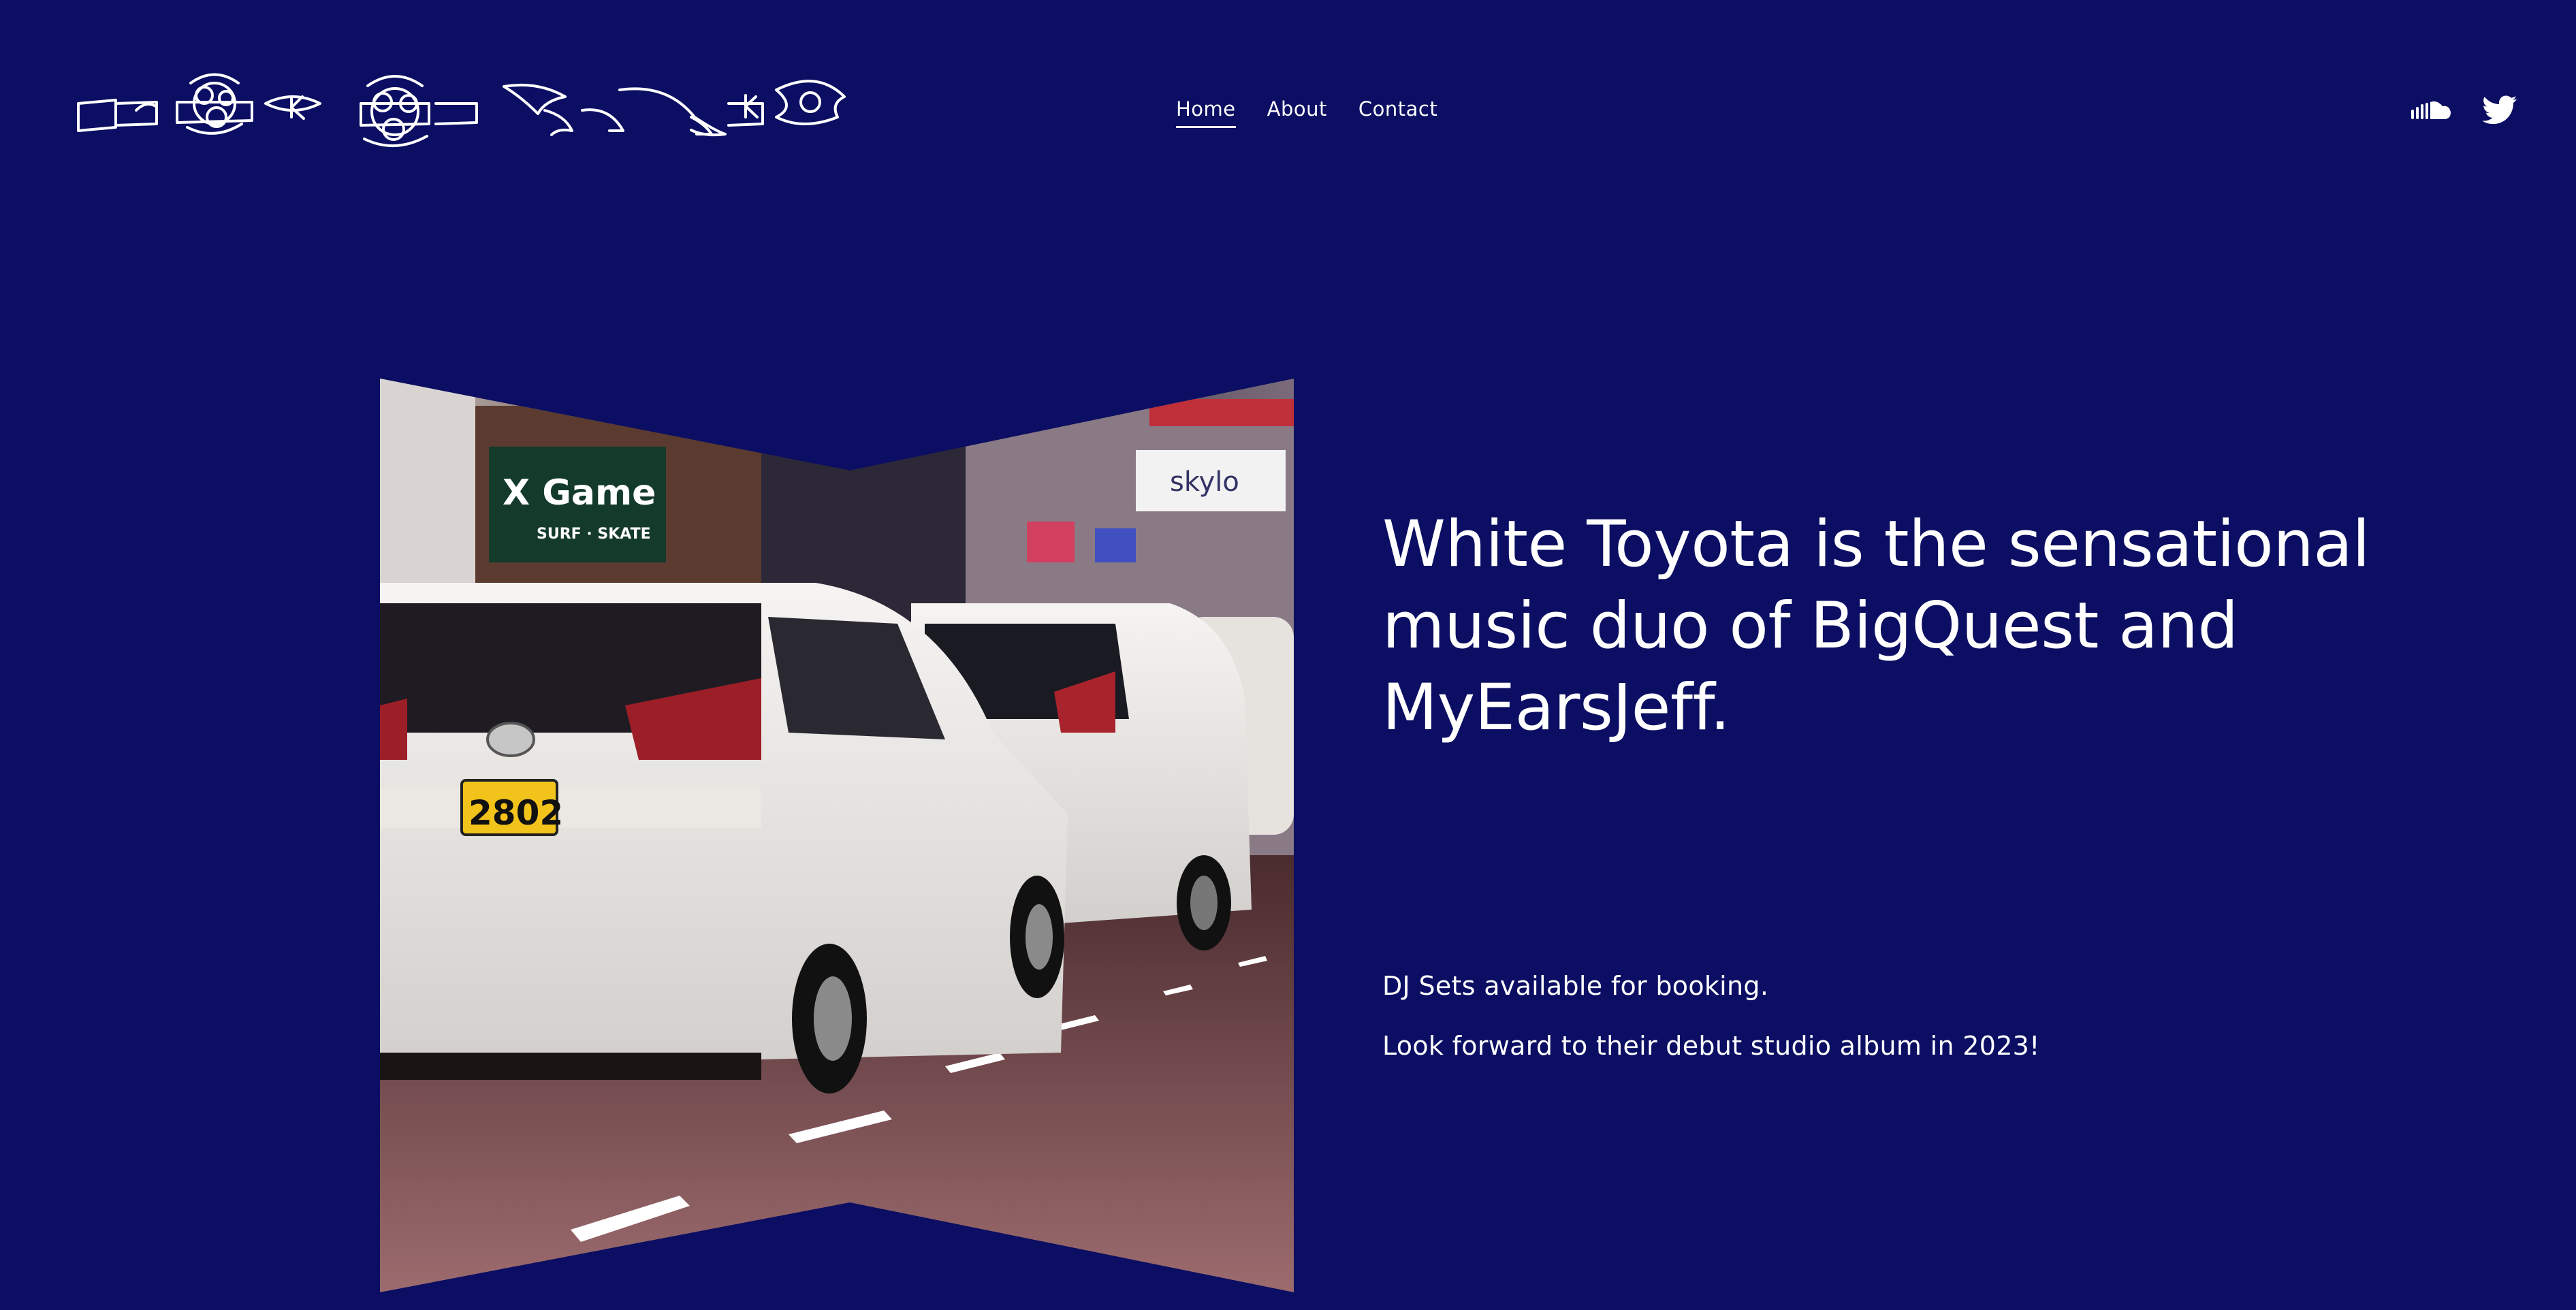 This screenshot has width=2576, height=1310. What do you see at coordinates (2499, 111) in the screenshot?
I see `twitter-icon` at bounding box center [2499, 111].